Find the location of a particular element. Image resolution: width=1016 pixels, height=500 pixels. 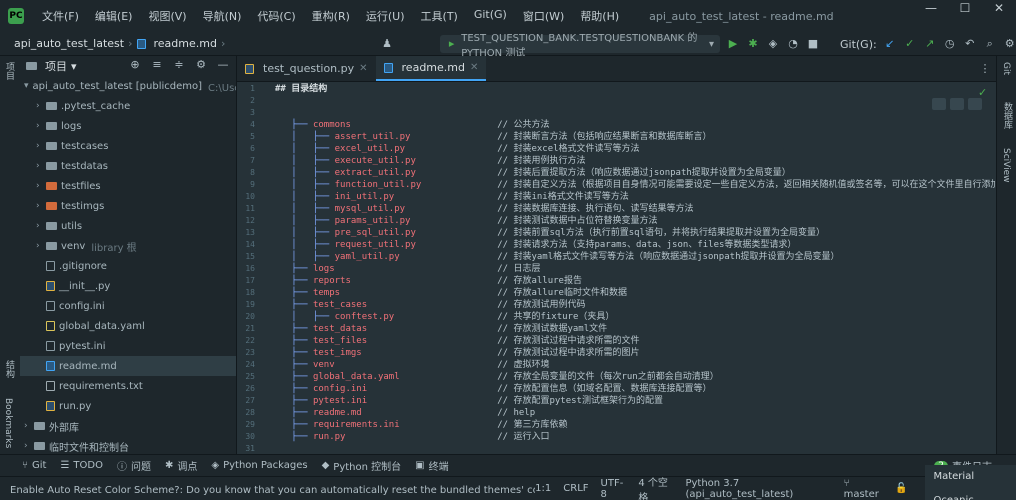

locate-icon: ⊕ is located at coordinates (135, 65).